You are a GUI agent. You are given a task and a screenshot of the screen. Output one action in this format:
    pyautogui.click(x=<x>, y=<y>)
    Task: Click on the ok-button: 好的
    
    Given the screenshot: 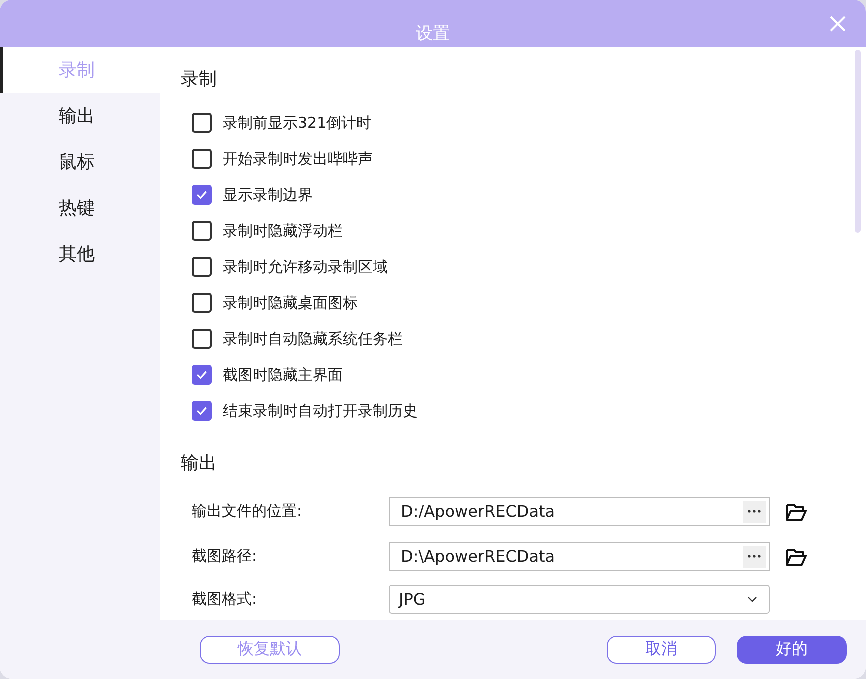 What is the action you would take?
    pyautogui.click(x=792, y=650)
    